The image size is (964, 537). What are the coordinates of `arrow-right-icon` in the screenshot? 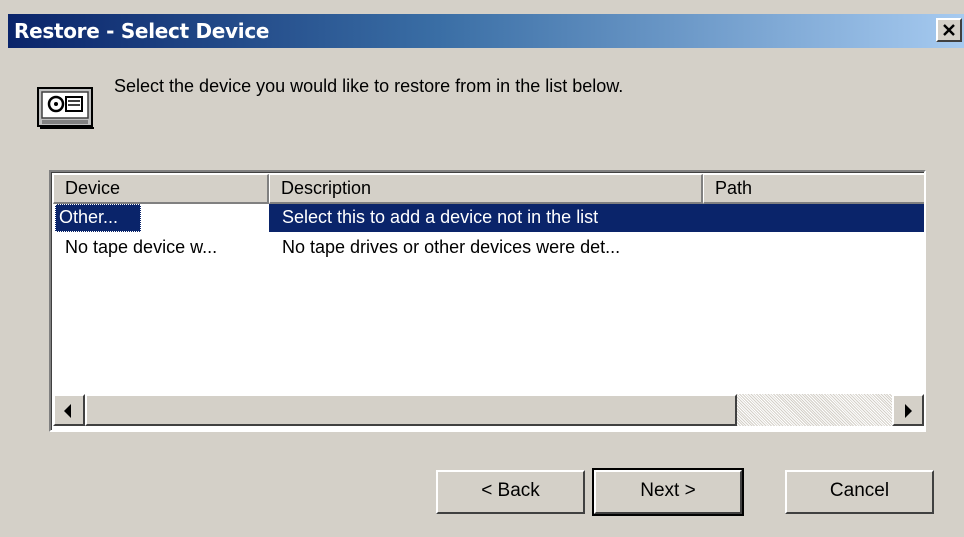 It's located at (908, 411).